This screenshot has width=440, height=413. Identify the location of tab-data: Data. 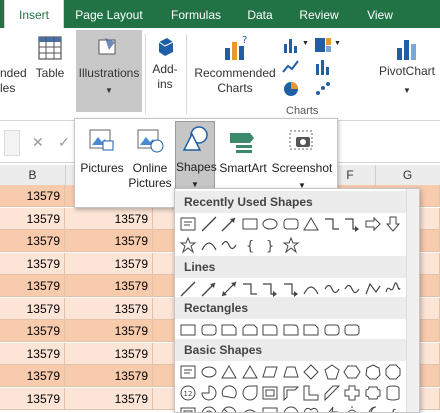
(260, 14).